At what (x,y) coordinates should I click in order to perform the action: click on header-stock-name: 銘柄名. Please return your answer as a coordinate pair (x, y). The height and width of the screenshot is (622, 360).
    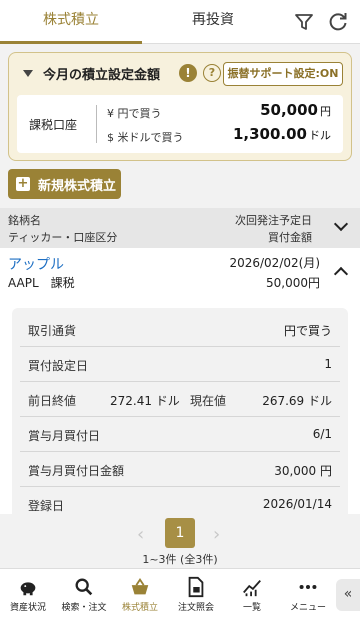
    Looking at the image, I should click on (24, 220).